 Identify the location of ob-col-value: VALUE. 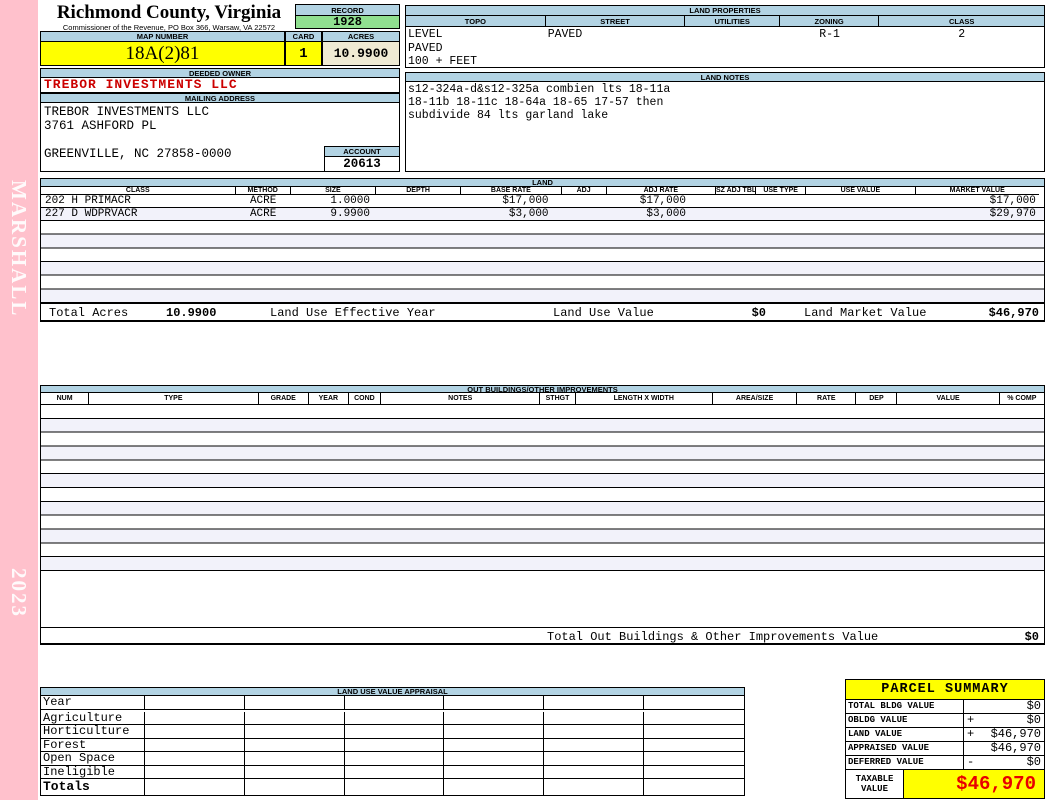
(948, 399).